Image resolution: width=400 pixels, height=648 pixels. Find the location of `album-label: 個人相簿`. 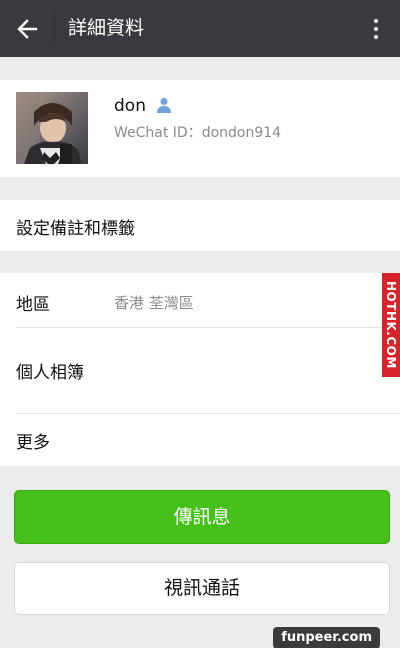

album-label: 個人相簿 is located at coordinates (50, 373).